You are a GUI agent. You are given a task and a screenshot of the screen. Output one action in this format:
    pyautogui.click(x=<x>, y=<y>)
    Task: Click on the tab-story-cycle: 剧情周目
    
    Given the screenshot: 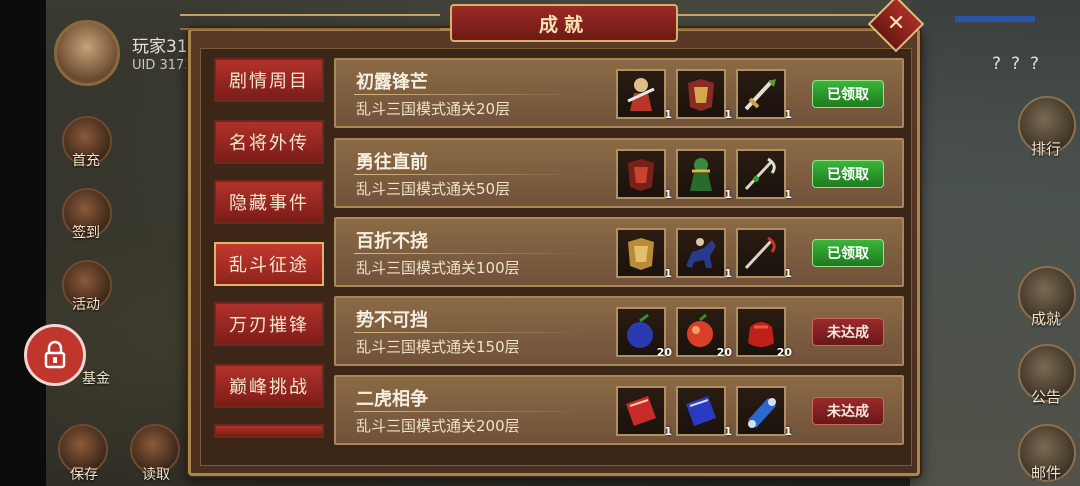 What is the action you would take?
    pyautogui.click(x=269, y=80)
    